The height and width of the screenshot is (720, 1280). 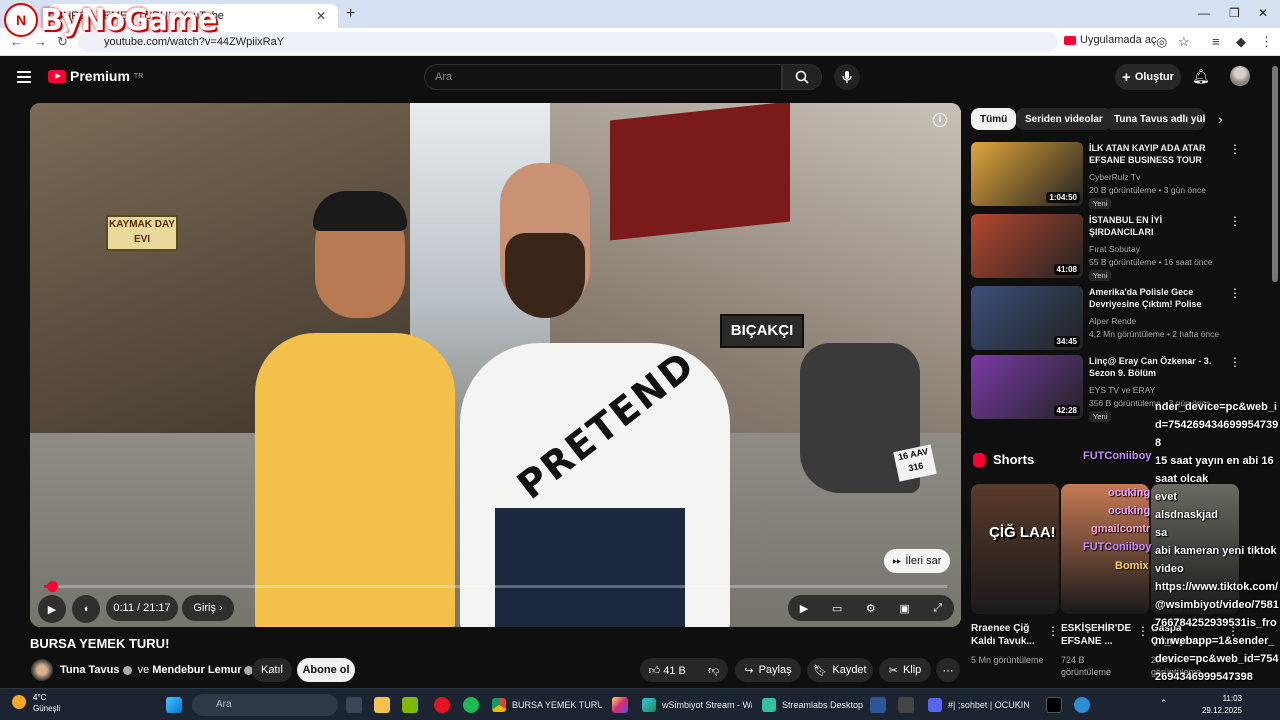 I want to click on volume-button: ◖, so click(x=86, y=609).